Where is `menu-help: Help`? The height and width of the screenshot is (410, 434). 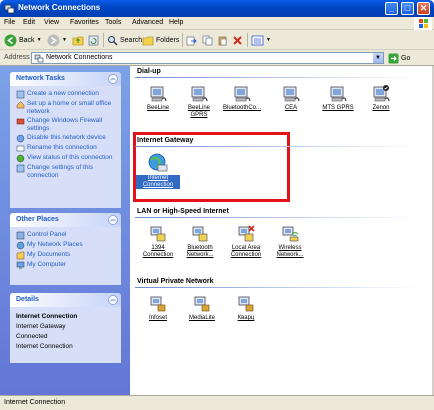
menu-help: Help is located at coordinates (176, 22).